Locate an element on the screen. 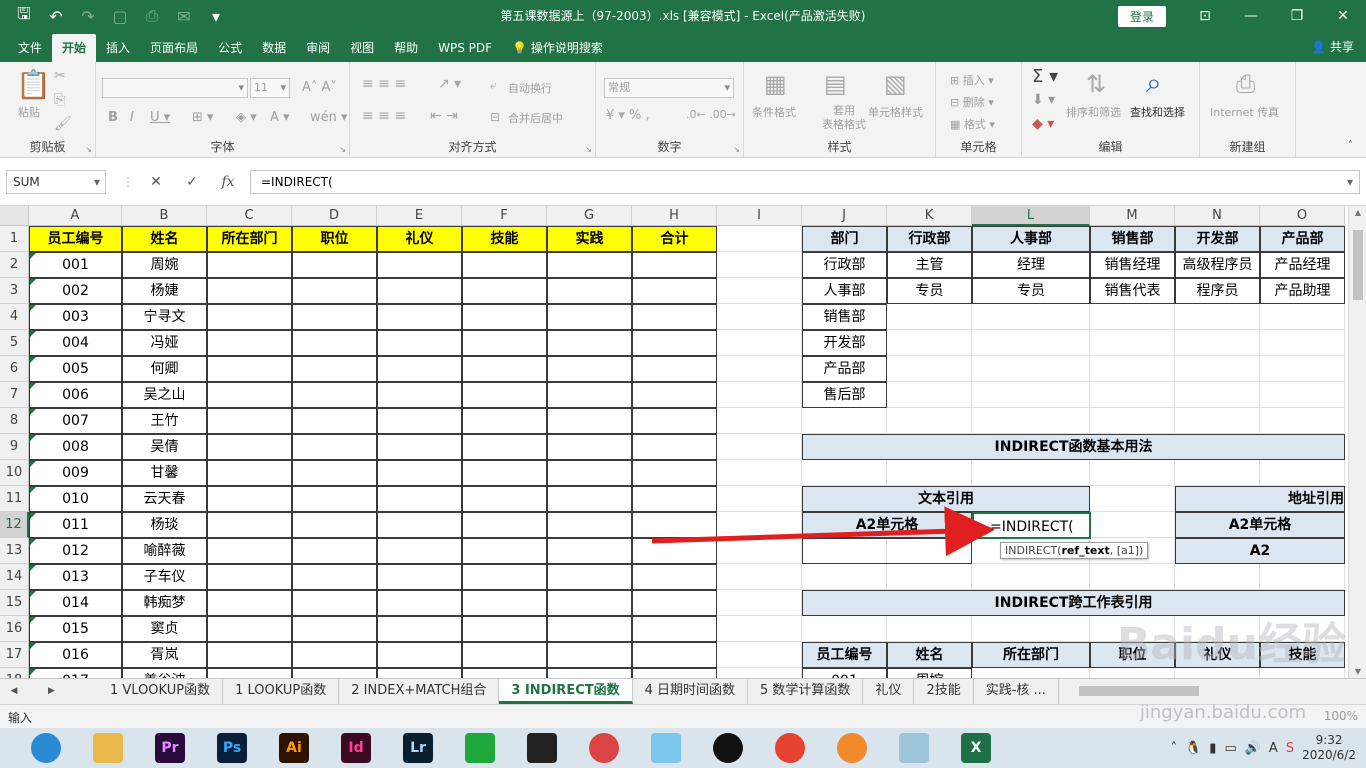 Image resolution: width=1366 pixels, height=768 pixels. table-cell: 016 is located at coordinates (75, 655).